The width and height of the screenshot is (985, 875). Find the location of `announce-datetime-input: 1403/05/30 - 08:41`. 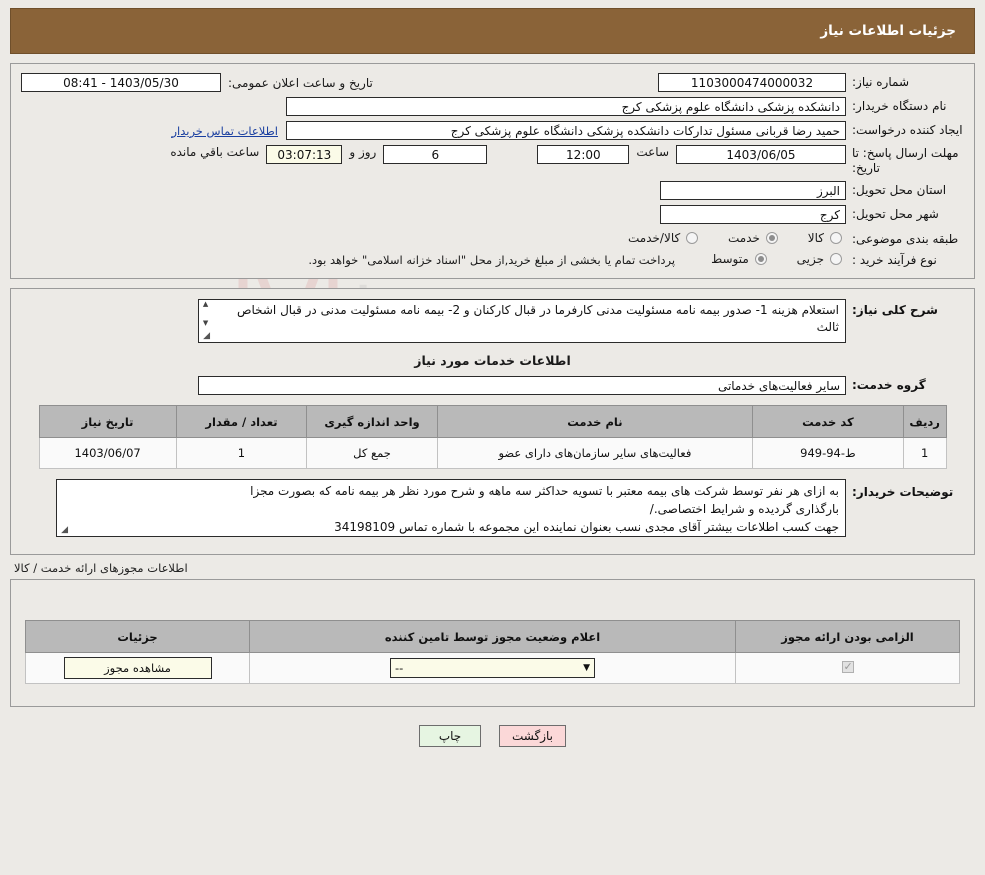

announce-datetime-input: 1403/05/30 - 08:41 is located at coordinates (121, 82).